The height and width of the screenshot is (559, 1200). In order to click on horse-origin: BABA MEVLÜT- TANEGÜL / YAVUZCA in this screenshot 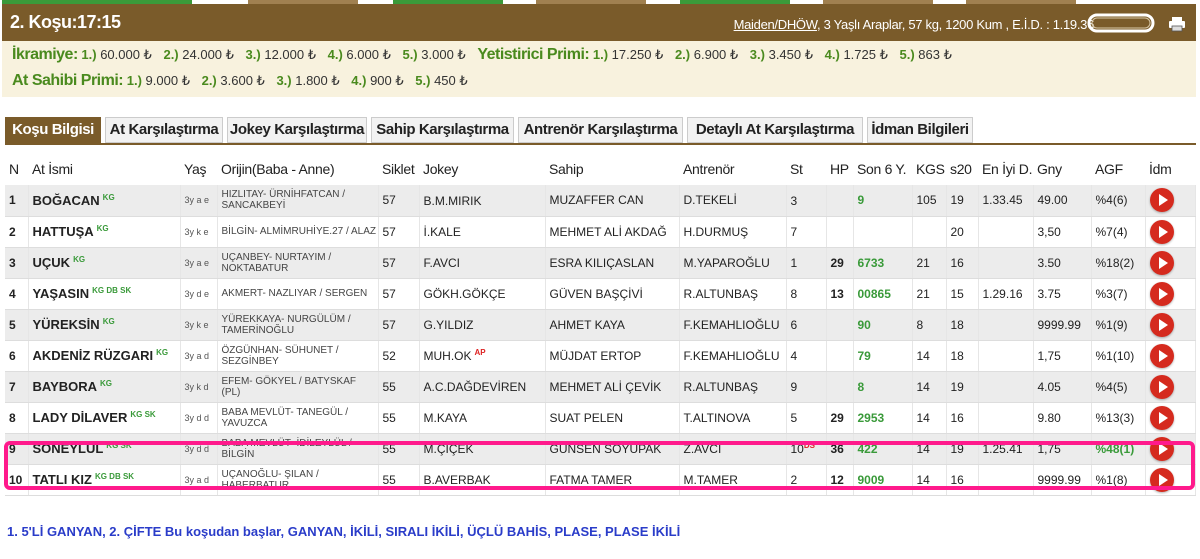, I will do `click(298, 418)`.